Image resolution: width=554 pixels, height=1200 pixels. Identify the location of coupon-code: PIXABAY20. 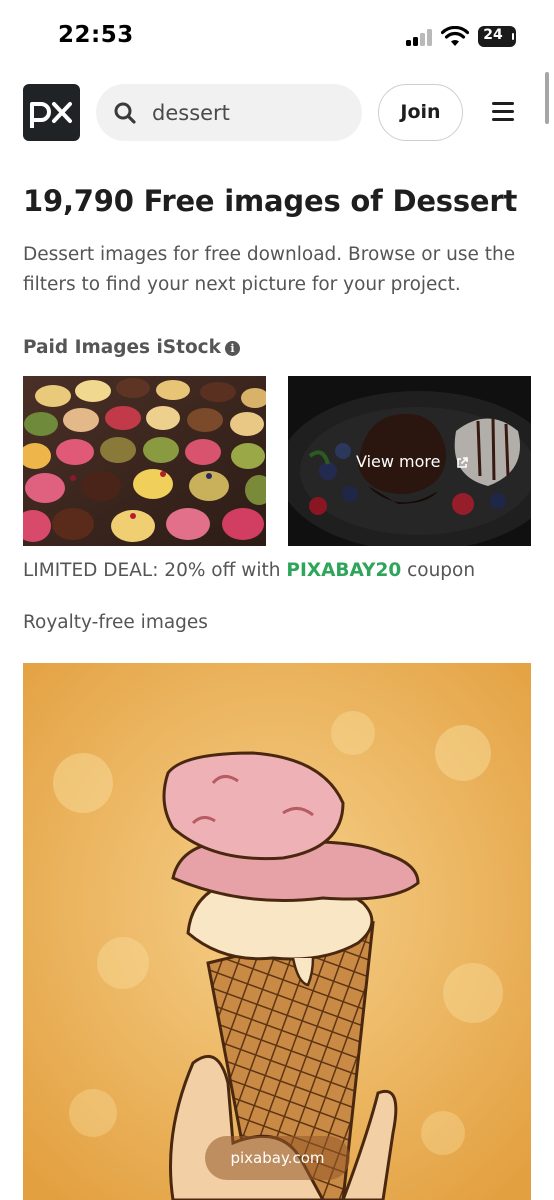
(343, 570).